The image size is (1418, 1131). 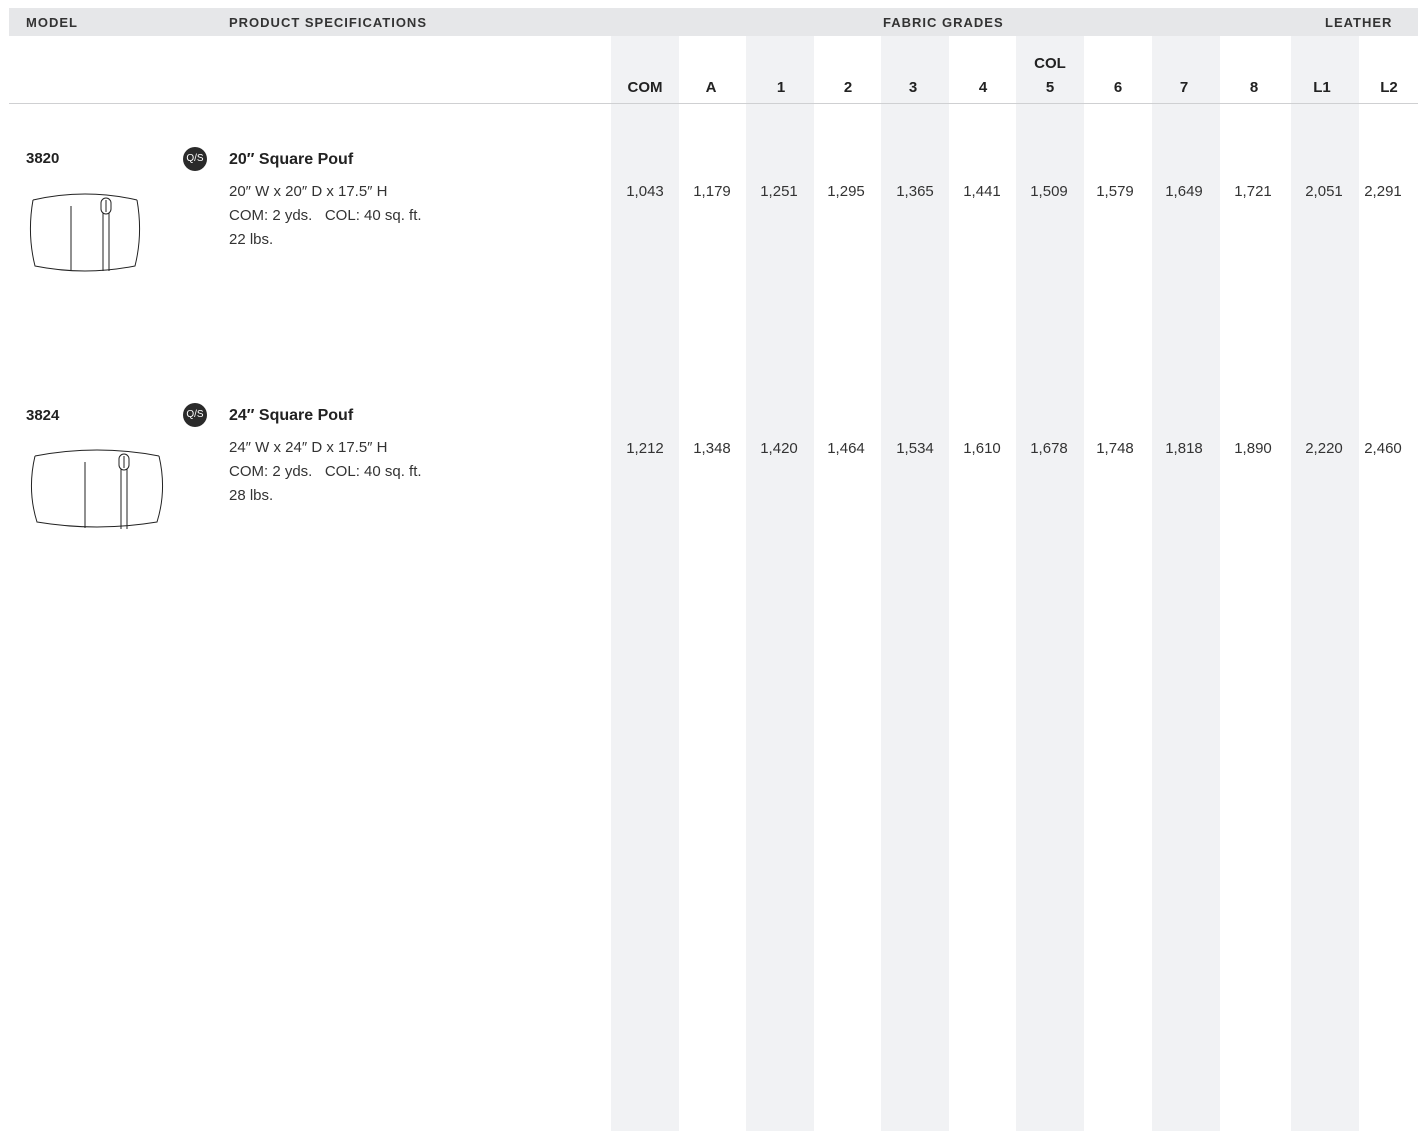 I want to click on row-2-price-2: 1,464, so click(x=846, y=448).